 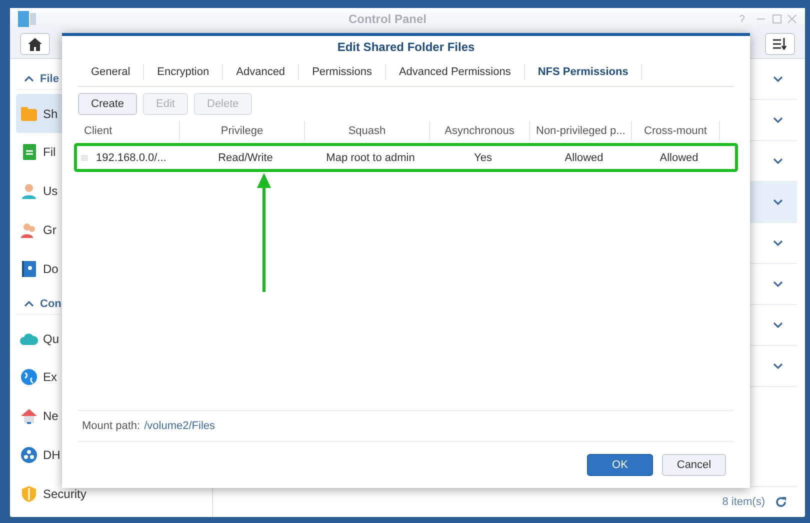 What do you see at coordinates (180, 426) in the screenshot?
I see `mount-path-value: /volume2/Files` at bounding box center [180, 426].